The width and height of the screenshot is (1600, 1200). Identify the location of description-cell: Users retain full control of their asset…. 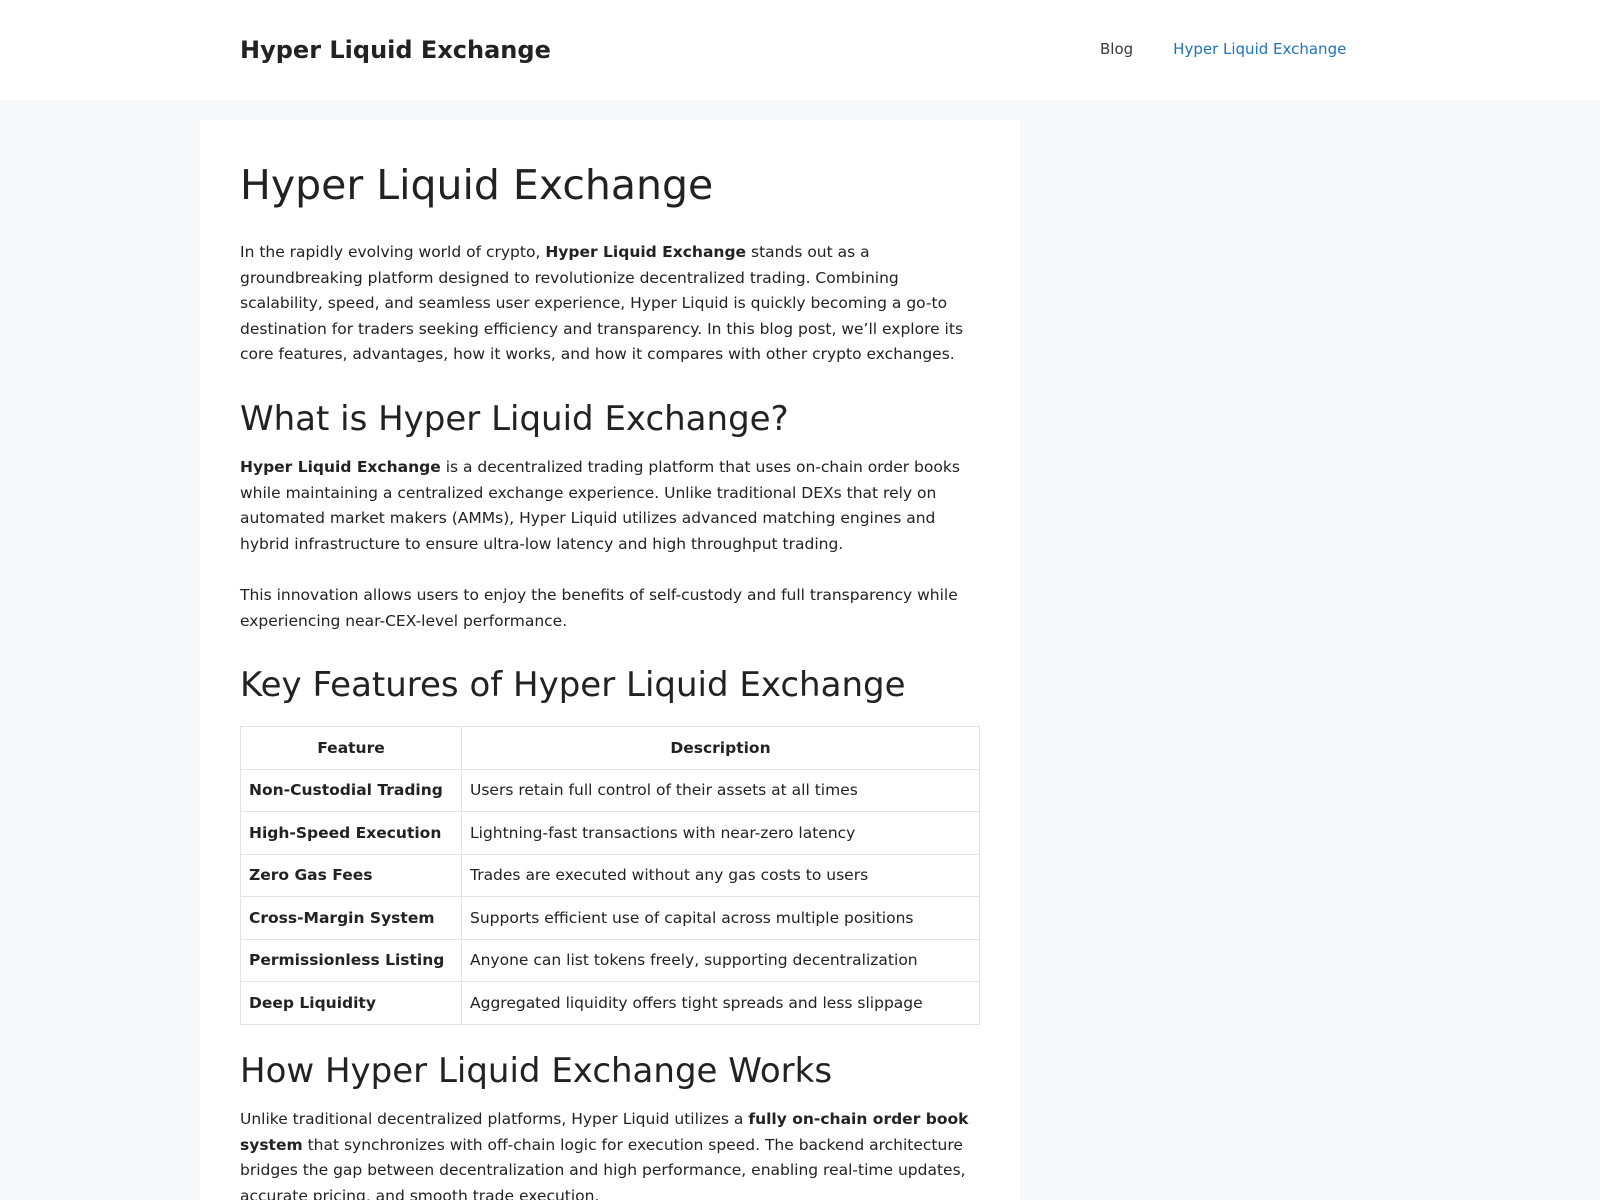
(720, 790).